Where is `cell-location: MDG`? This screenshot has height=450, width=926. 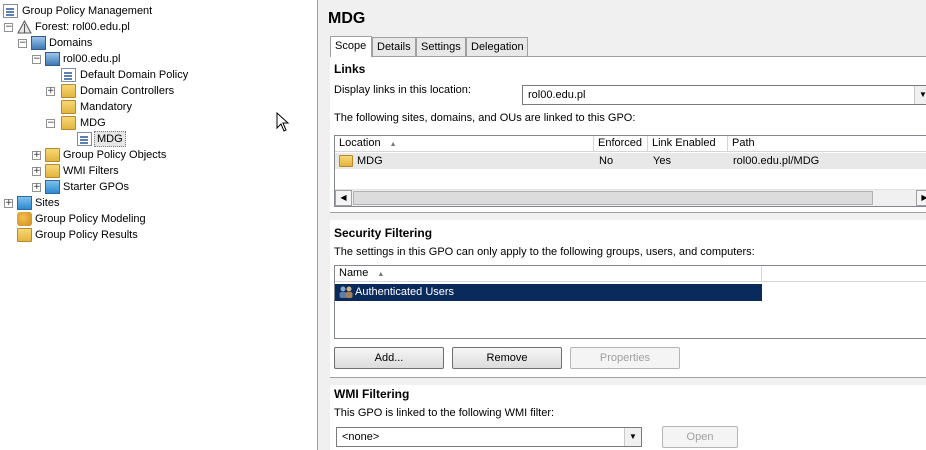
cell-location: MDG is located at coordinates (370, 161).